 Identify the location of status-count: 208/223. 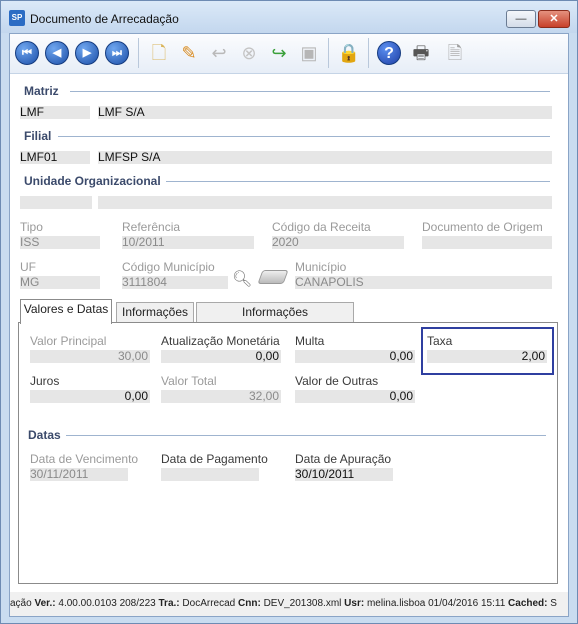
(137, 603).